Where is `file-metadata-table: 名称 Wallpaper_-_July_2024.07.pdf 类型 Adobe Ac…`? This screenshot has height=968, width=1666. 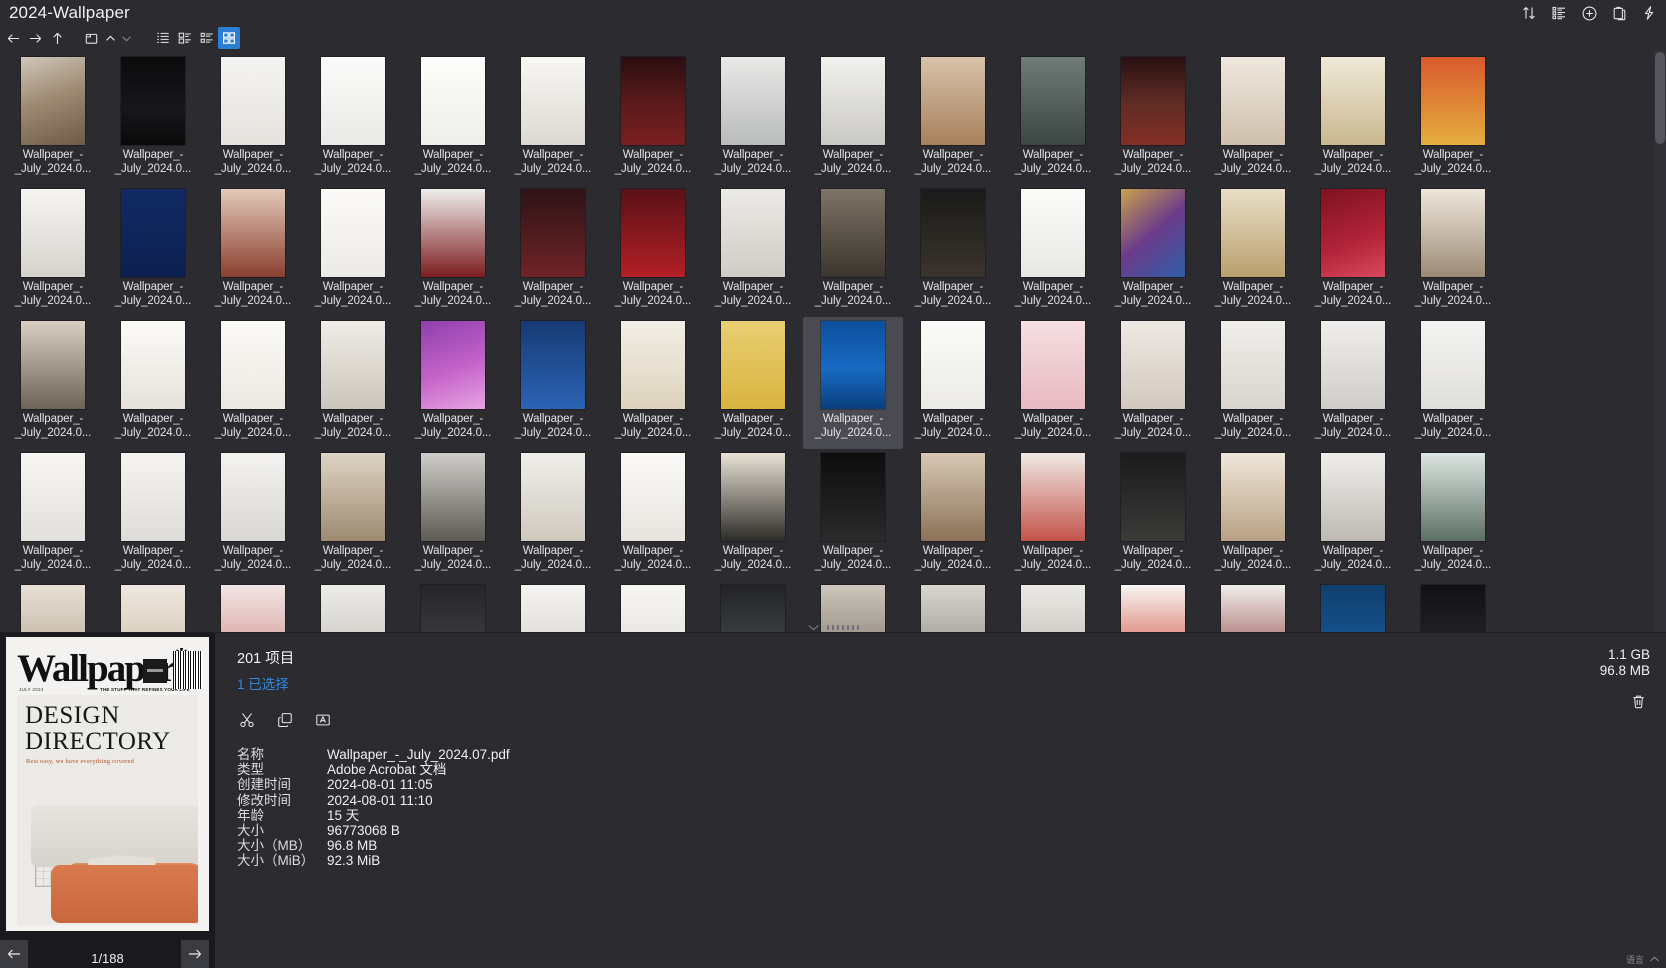
file-metadata-table: 名称 Wallpaper_-_July_2024.07.pdf 类型 Adobe Ac… is located at coordinates (951, 808).